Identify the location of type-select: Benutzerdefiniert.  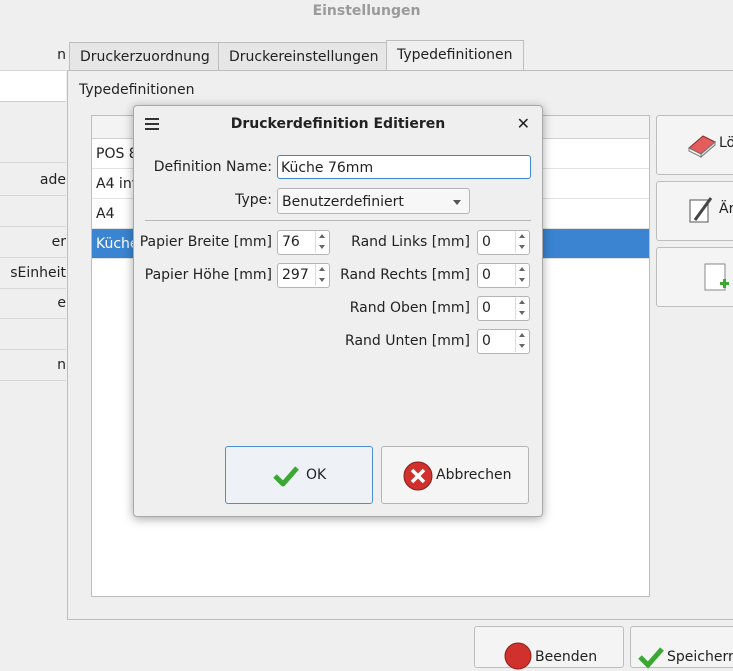
(373, 201).